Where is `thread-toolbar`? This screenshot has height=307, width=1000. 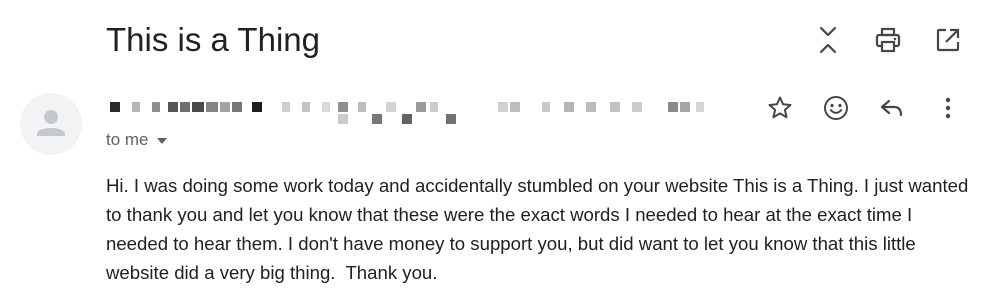 thread-toolbar is located at coordinates (888, 40).